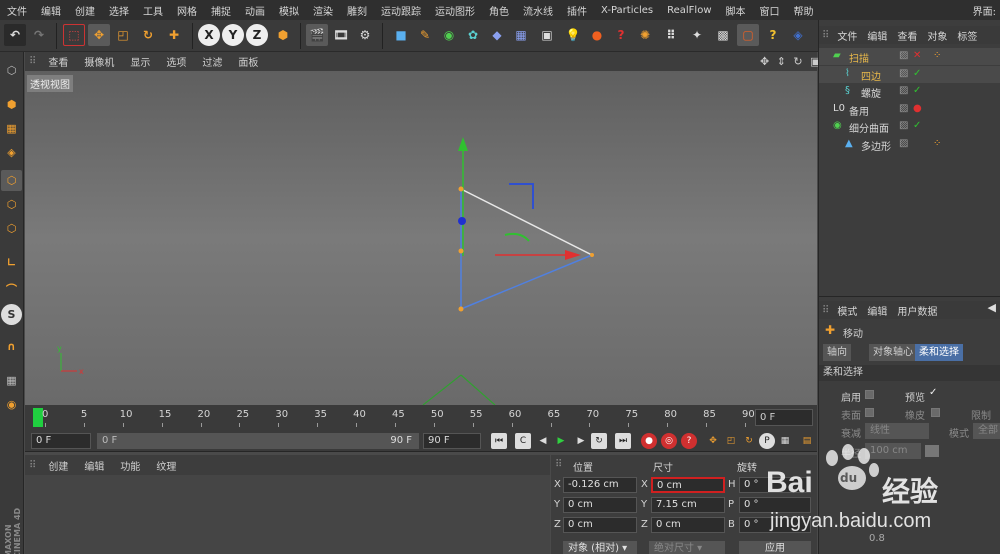  I want to click on attribute-menu-item: 编辑, so click(877, 310).